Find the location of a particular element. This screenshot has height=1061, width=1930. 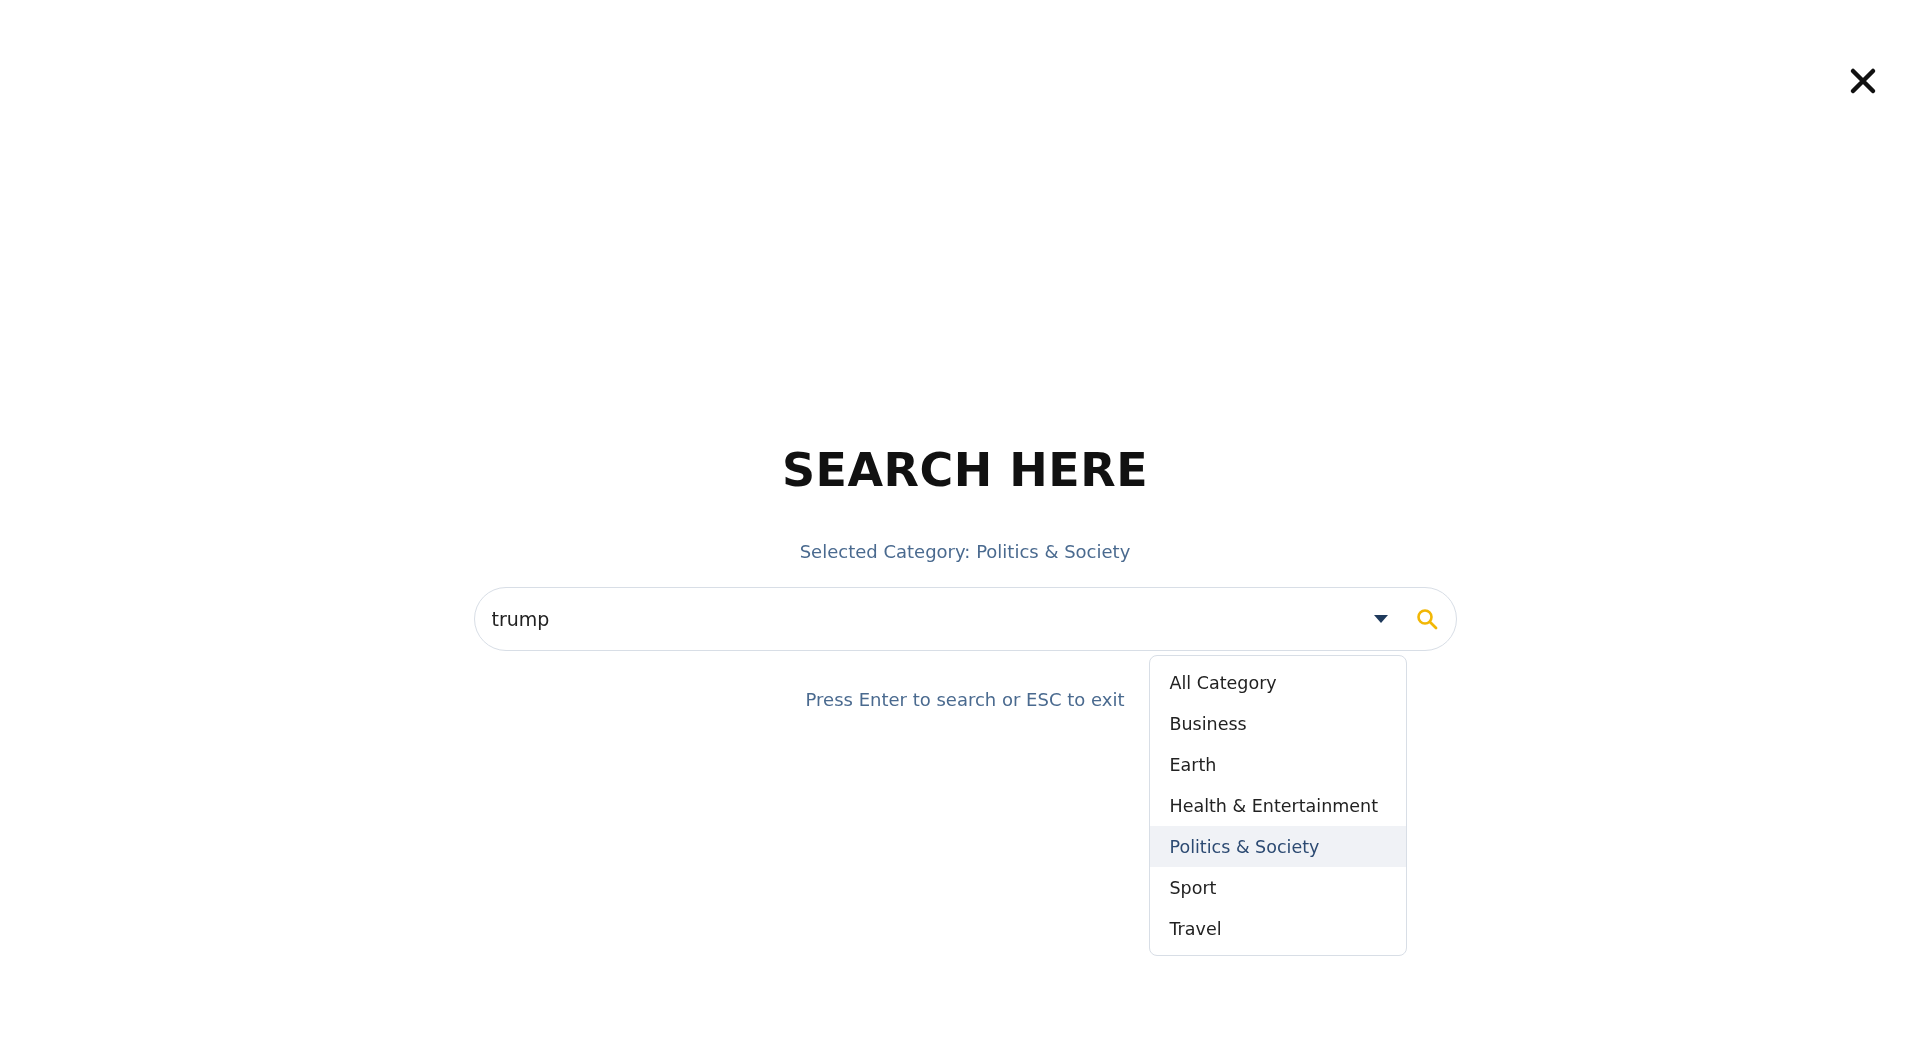

category-option: Politics & Society is located at coordinates (1277, 846).